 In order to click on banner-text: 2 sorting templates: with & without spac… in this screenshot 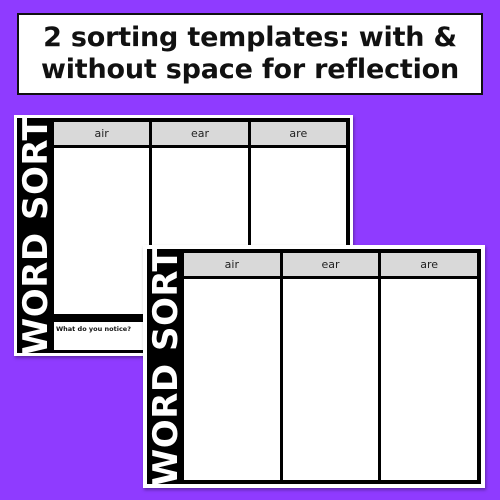, I will do `click(250, 54)`.